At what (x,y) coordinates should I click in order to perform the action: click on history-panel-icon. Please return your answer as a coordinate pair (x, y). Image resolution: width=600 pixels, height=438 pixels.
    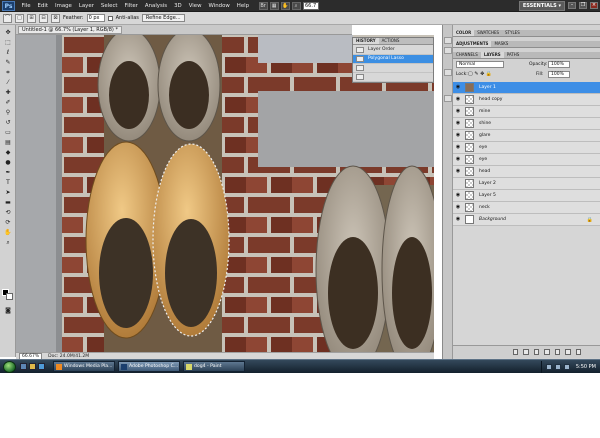
    Looking at the image, I should click on (448, 40).